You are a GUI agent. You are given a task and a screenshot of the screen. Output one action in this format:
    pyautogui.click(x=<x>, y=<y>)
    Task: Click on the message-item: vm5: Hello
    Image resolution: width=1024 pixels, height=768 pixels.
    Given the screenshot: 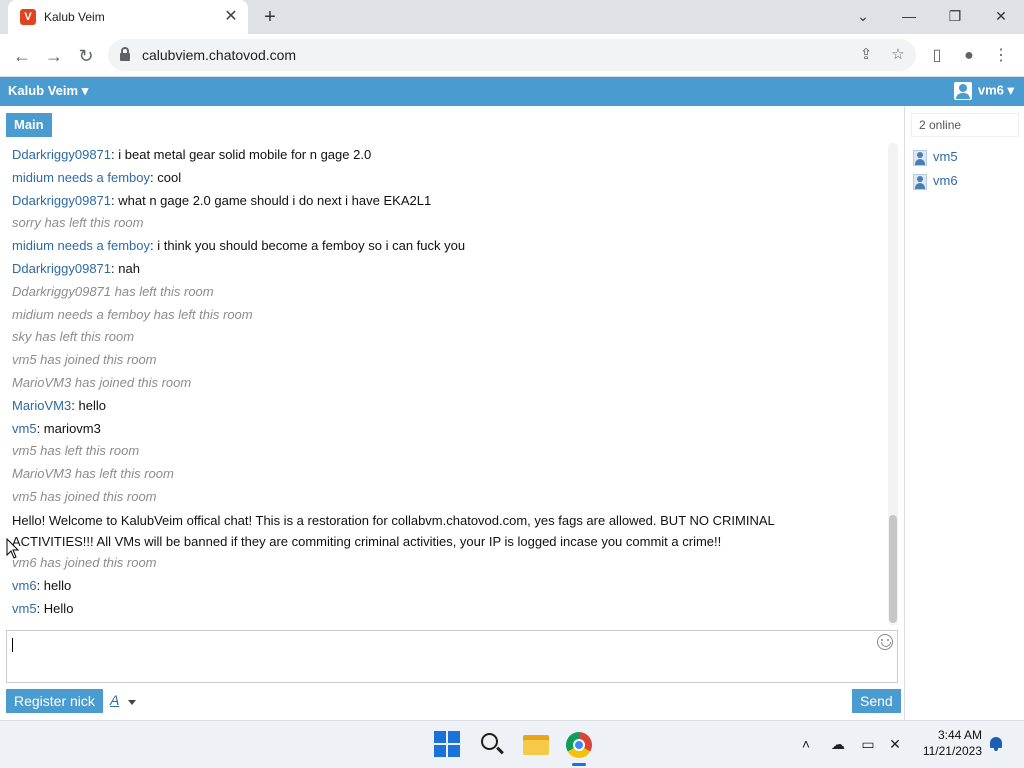 What is the action you would take?
    pyautogui.click(x=43, y=608)
    